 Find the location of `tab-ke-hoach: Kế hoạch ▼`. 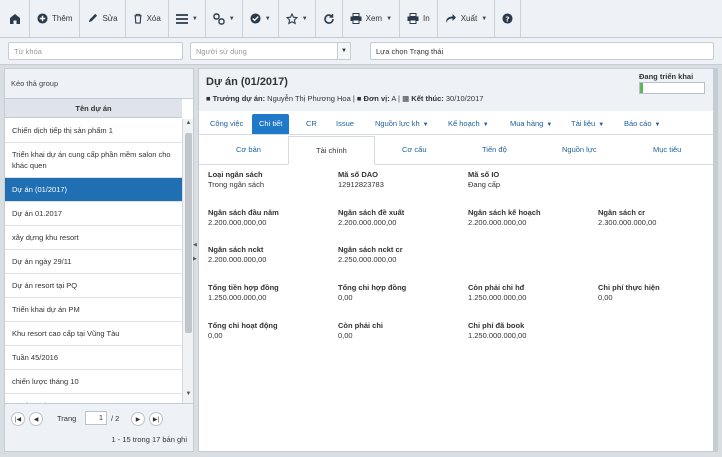

tab-ke-hoach: Kế hoạch ▼ is located at coordinates (468, 124).